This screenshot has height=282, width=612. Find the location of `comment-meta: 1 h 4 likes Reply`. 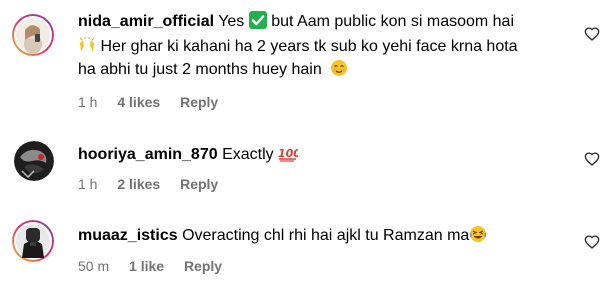

comment-meta: 1 h 4 likes Reply is located at coordinates (156, 102).